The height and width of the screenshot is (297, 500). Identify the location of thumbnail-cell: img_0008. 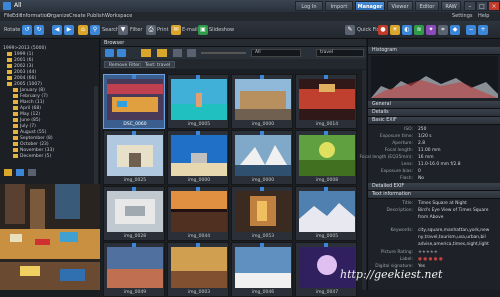
(326, 157).